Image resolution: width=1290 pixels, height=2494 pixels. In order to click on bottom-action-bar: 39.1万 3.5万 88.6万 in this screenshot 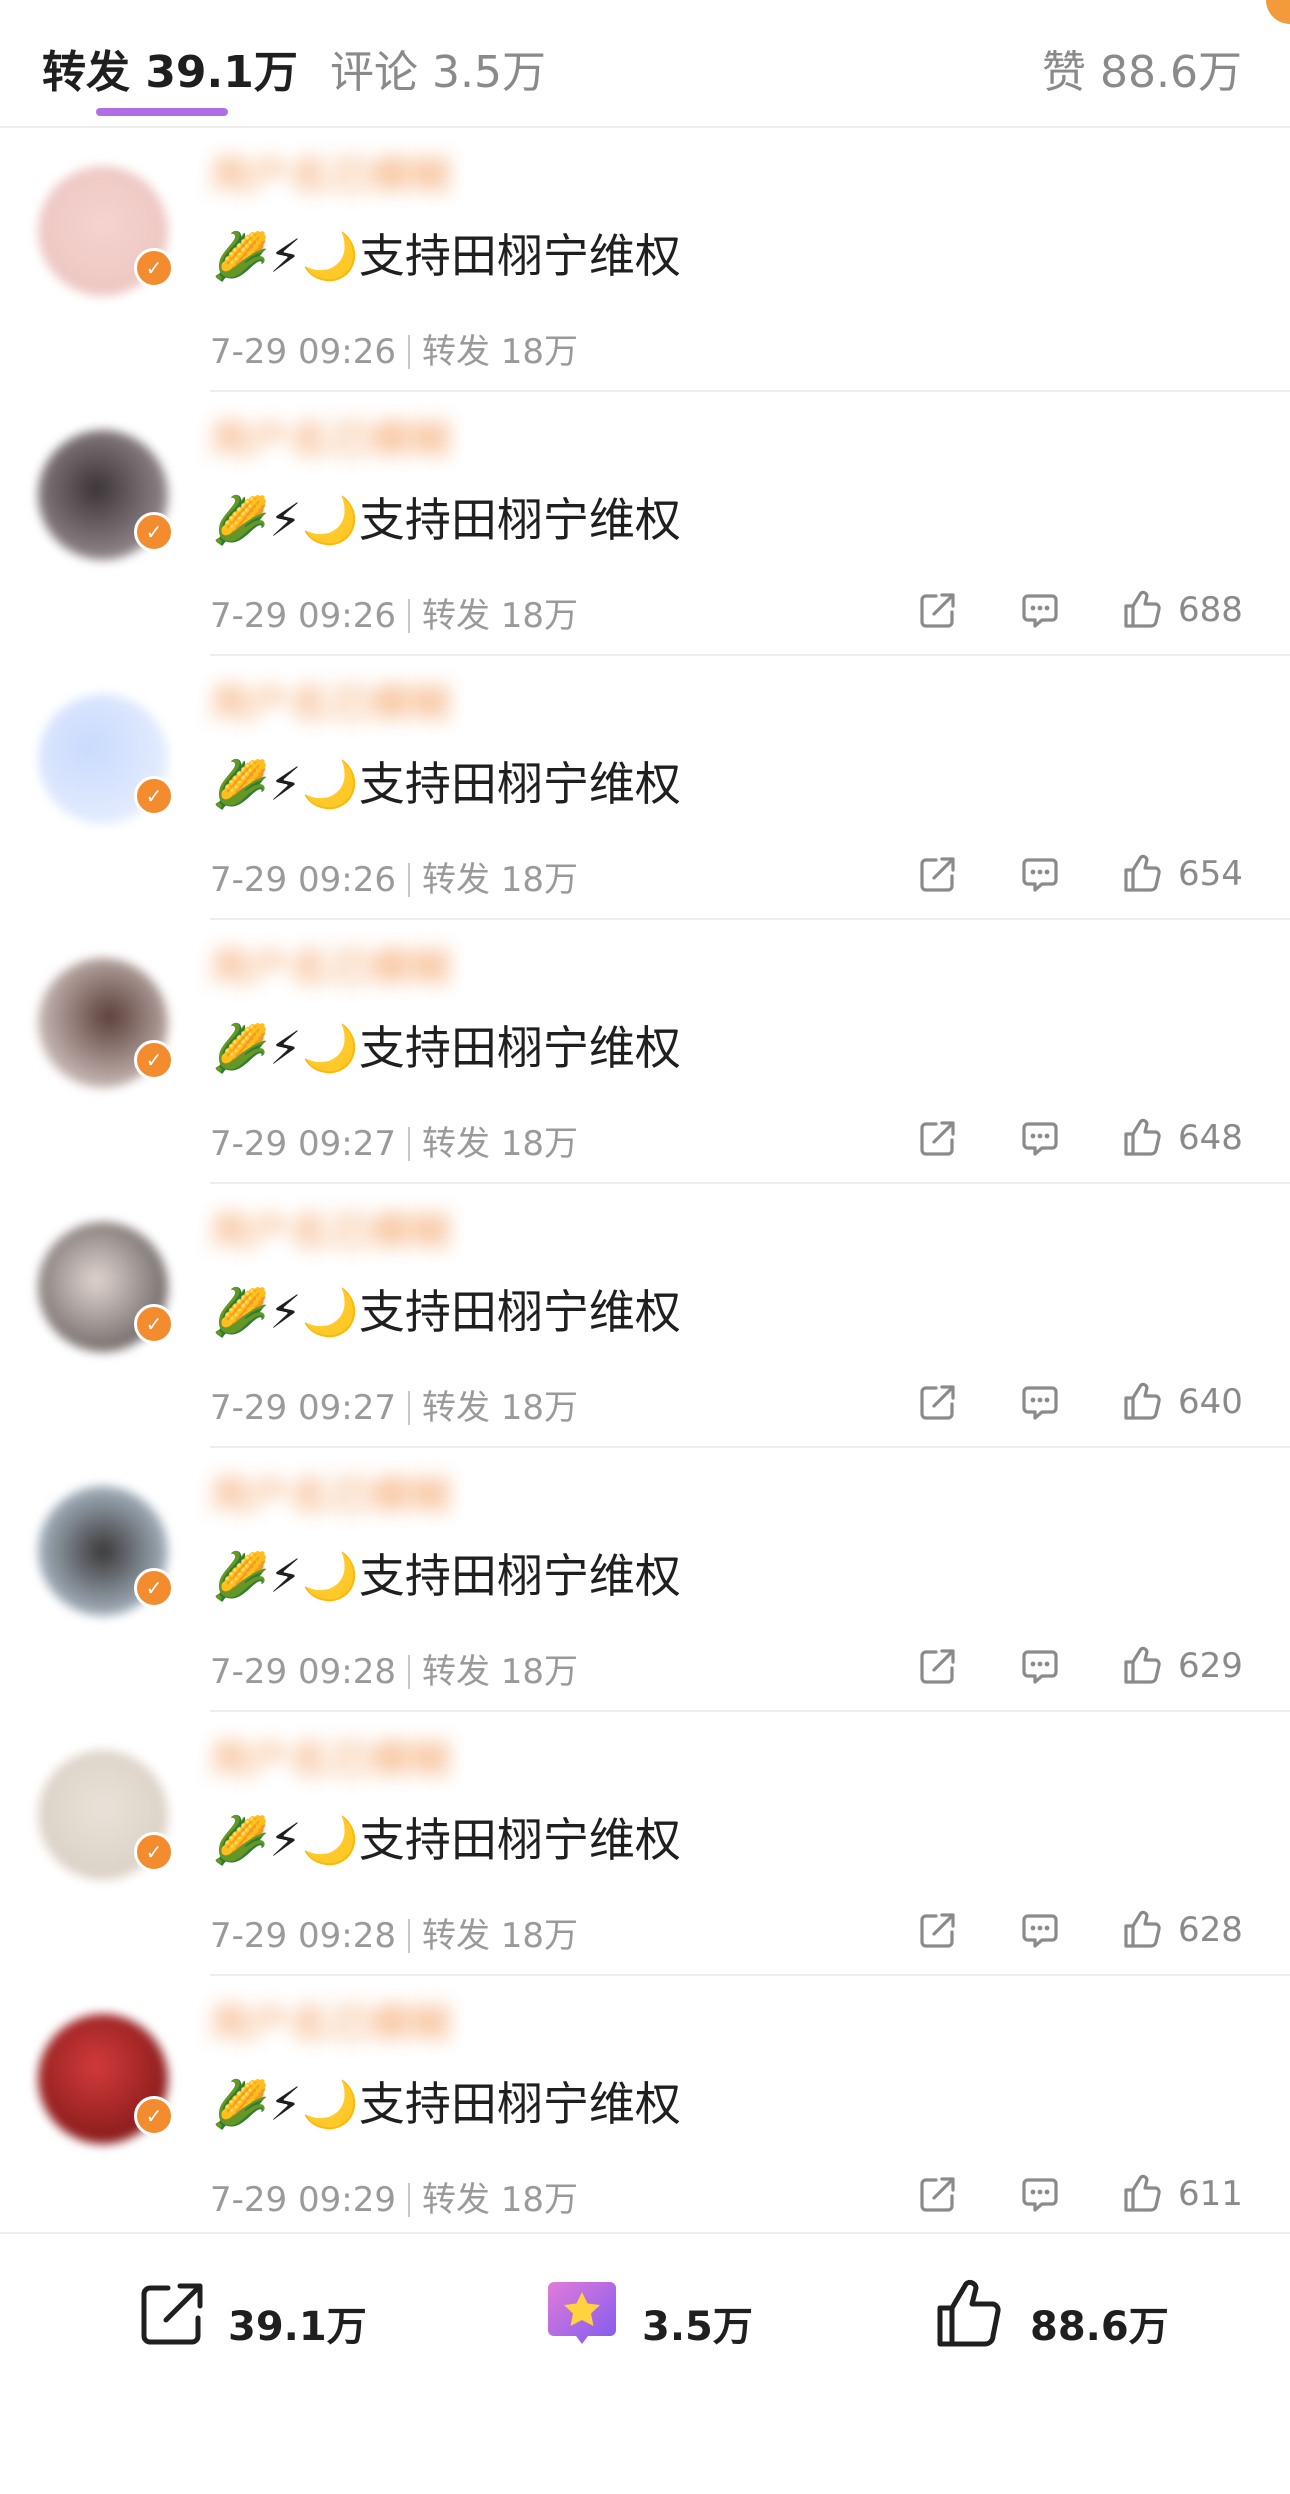, I will do `click(645, 2363)`.